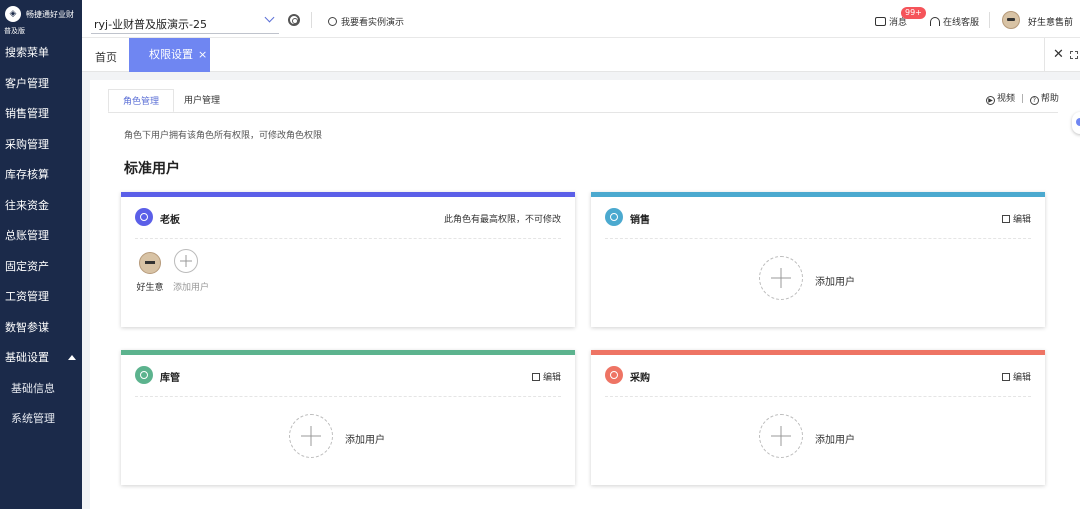 This screenshot has height=509, width=1080. I want to click on sidebar-subitem-basic-info: 基础信息, so click(41, 389).